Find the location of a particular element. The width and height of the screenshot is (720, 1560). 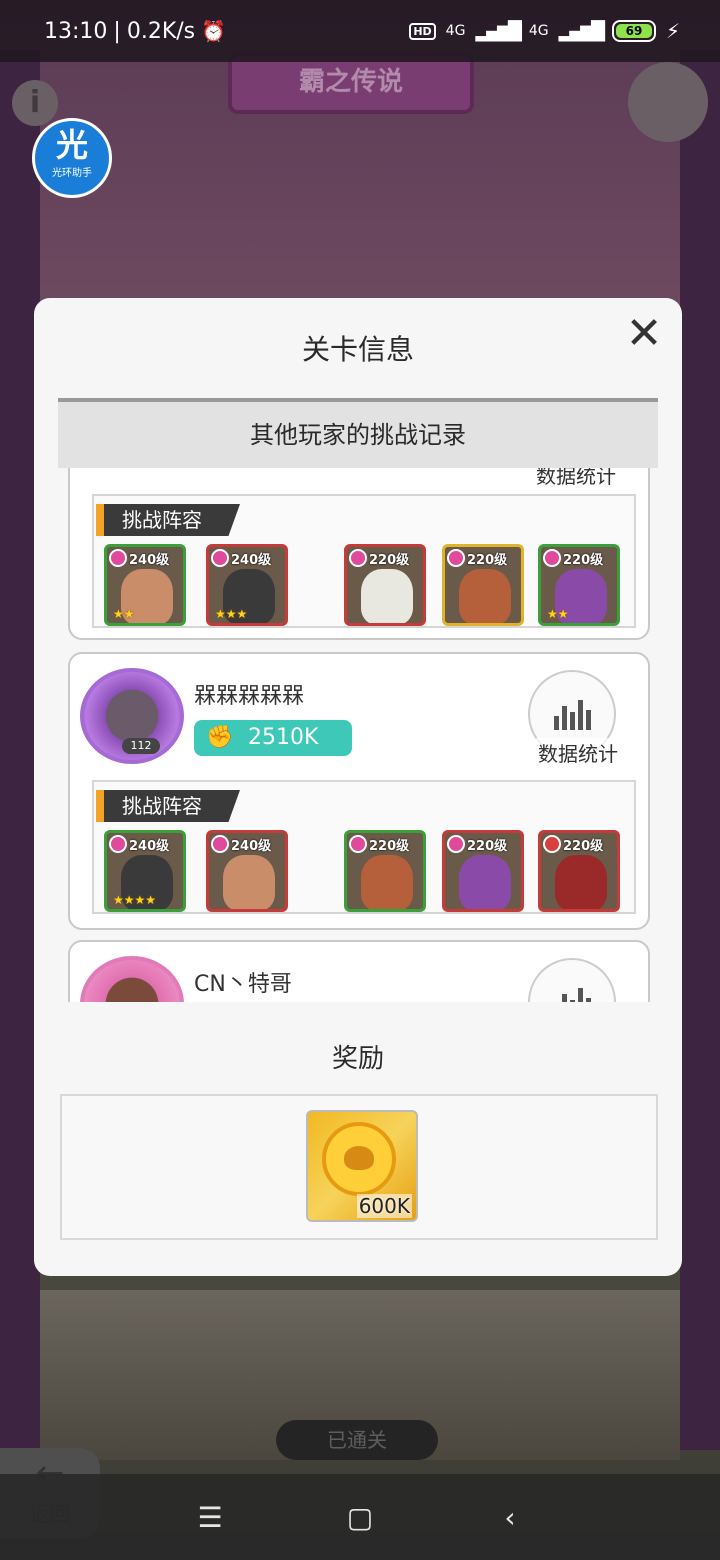

battery-level: 69 is located at coordinates (633, 31).